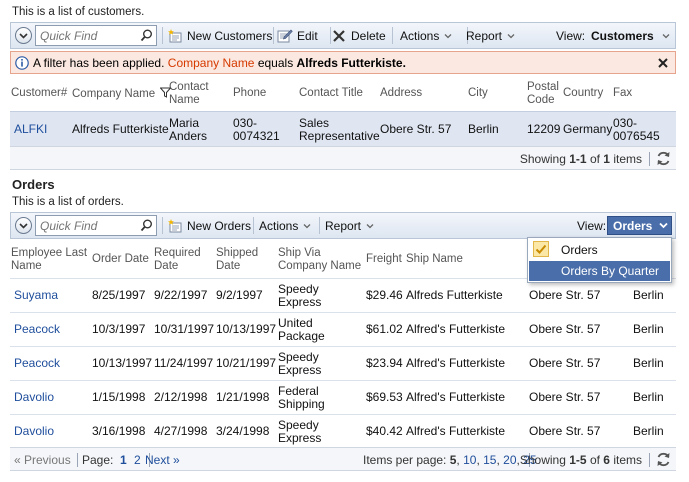  Describe the element at coordinates (36, 295) in the screenshot. I see `employee-link: Suyama` at that location.